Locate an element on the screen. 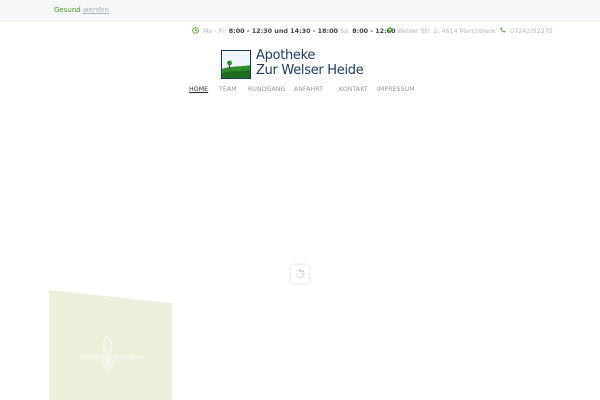 The width and height of the screenshot is (600, 400). topbar-tagline-link: werden is located at coordinates (96, 10).